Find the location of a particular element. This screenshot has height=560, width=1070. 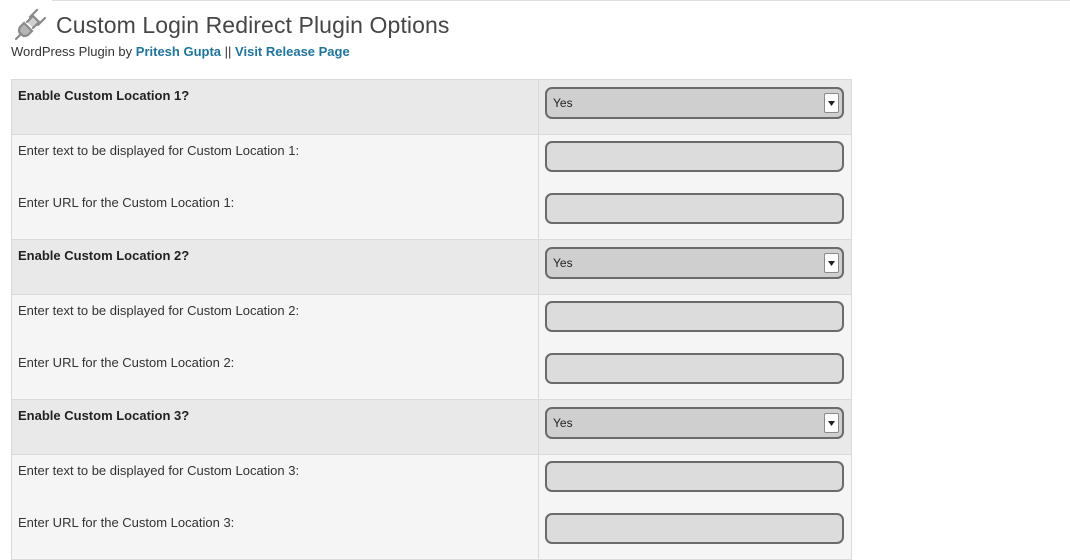

location-2-text-input is located at coordinates (694, 316).